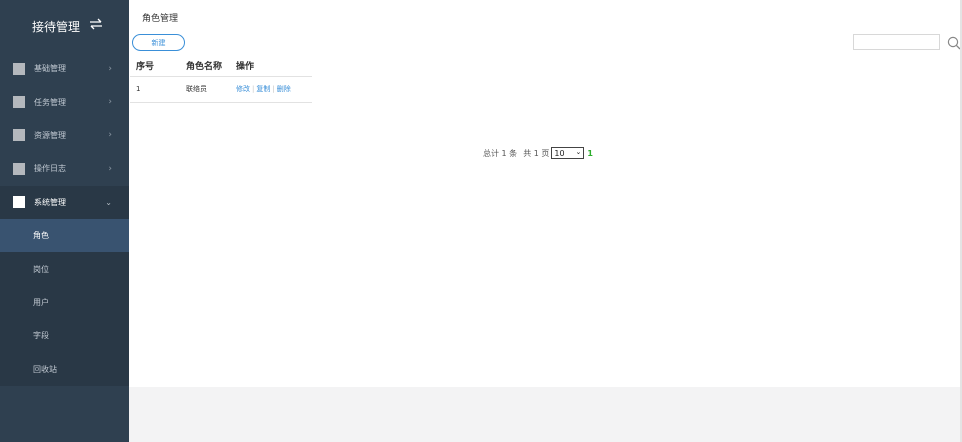 The width and height of the screenshot is (962, 442). I want to click on delete-link: 删除, so click(284, 89).